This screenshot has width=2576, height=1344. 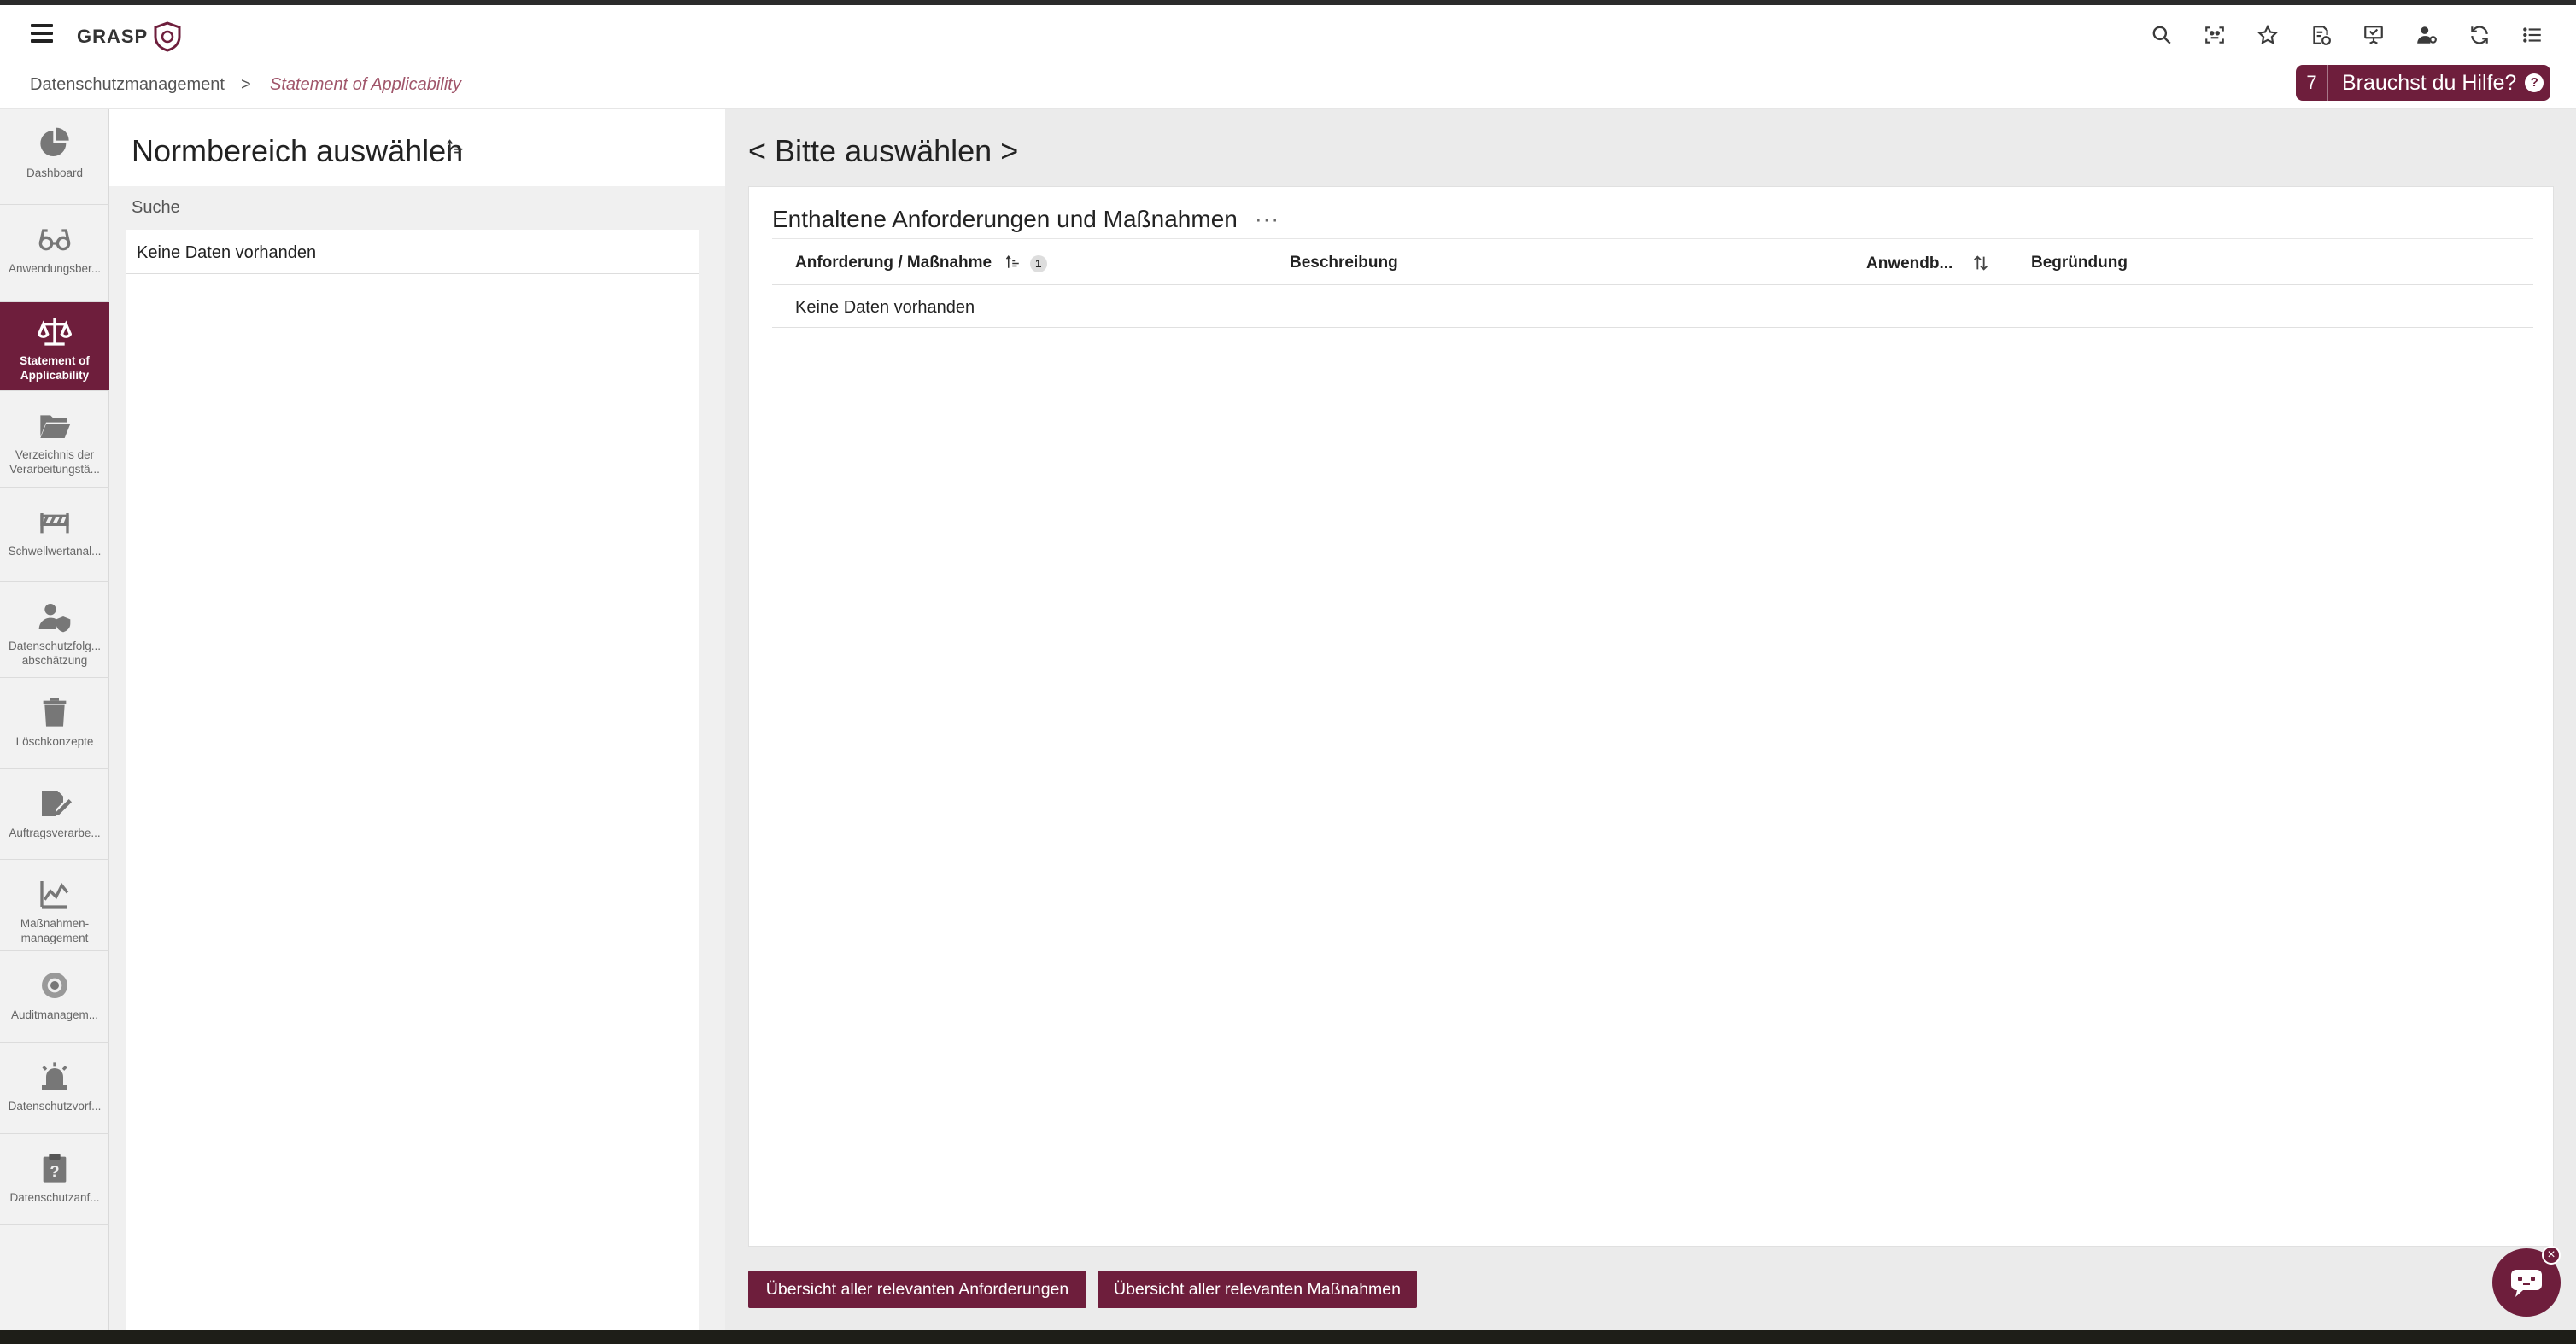 What do you see at coordinates (917, 1289) in the screenshot?
I see `requirements-overview-button: Übersicht aller relevanten Anforderungen` at bounding box center [917, 1289].